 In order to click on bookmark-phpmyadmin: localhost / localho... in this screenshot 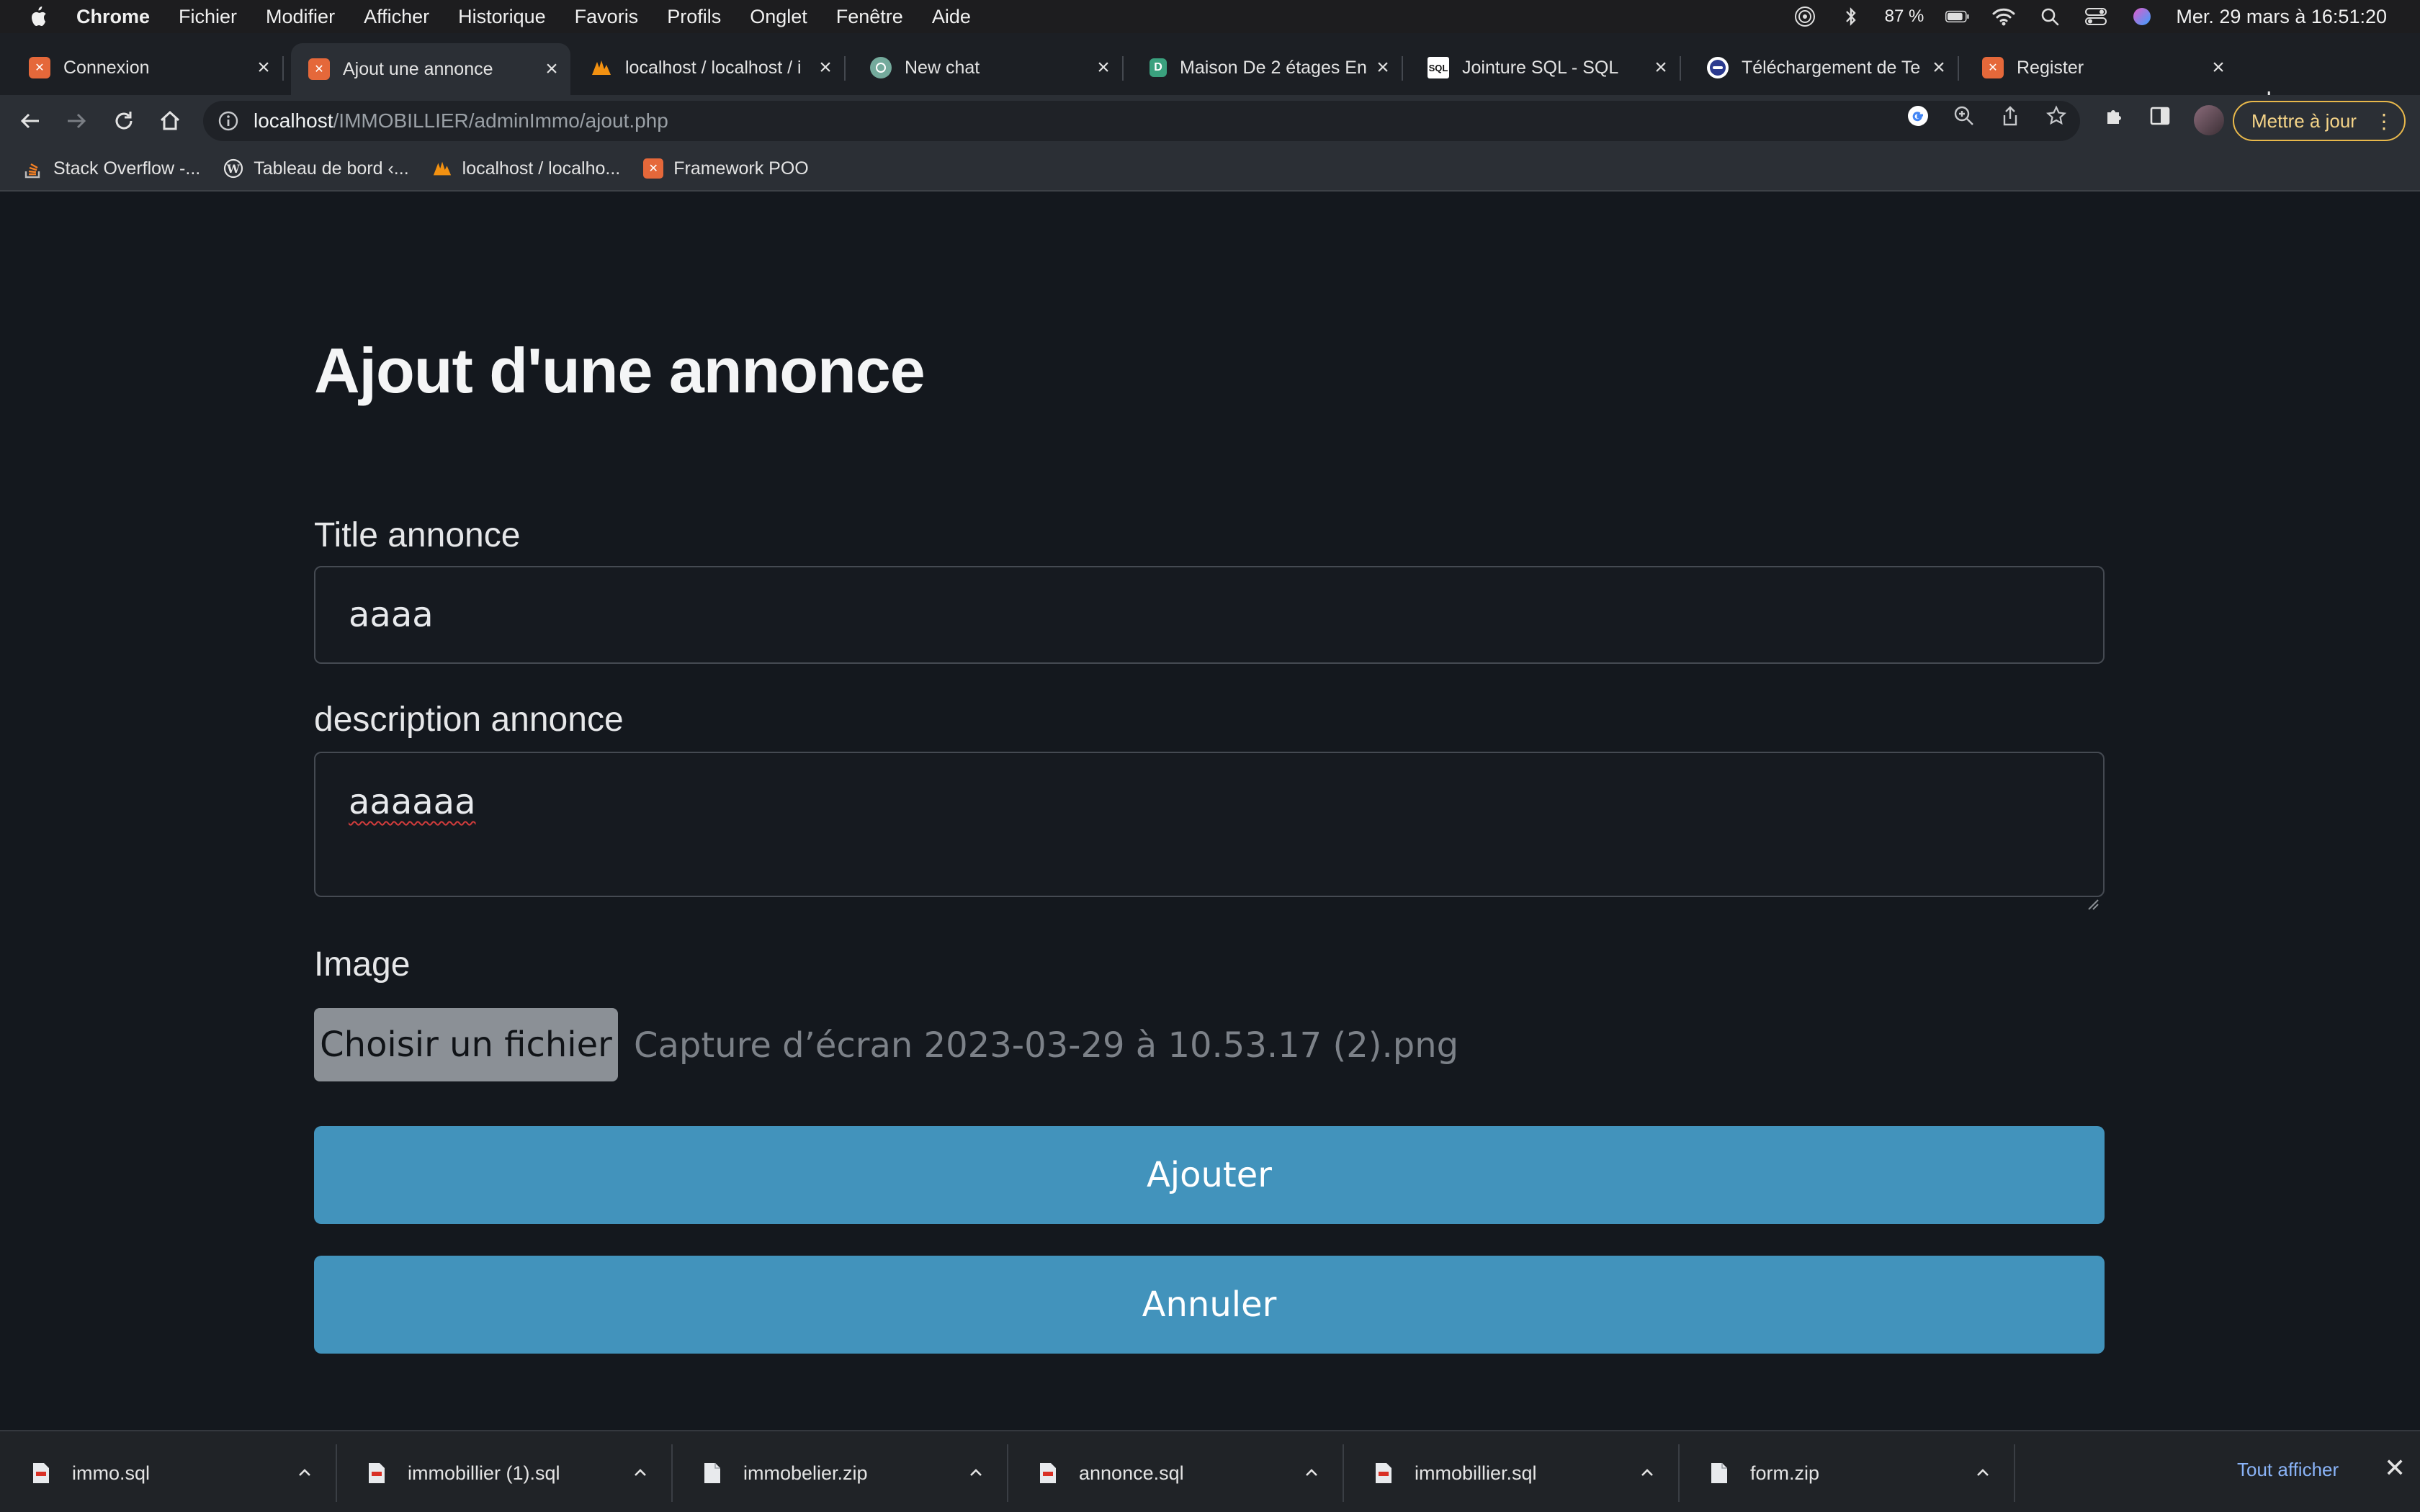, I will do `click(526, 168)`.